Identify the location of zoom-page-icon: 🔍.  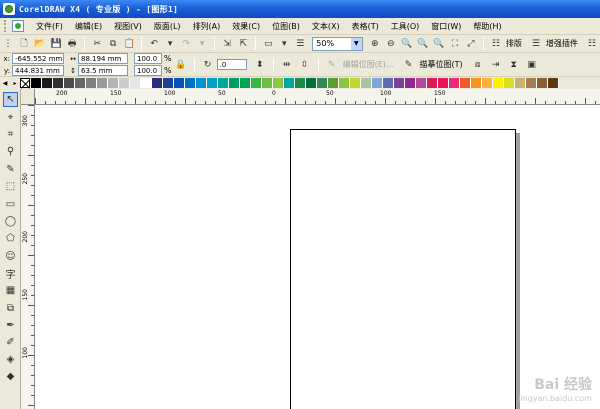
(439, 44).